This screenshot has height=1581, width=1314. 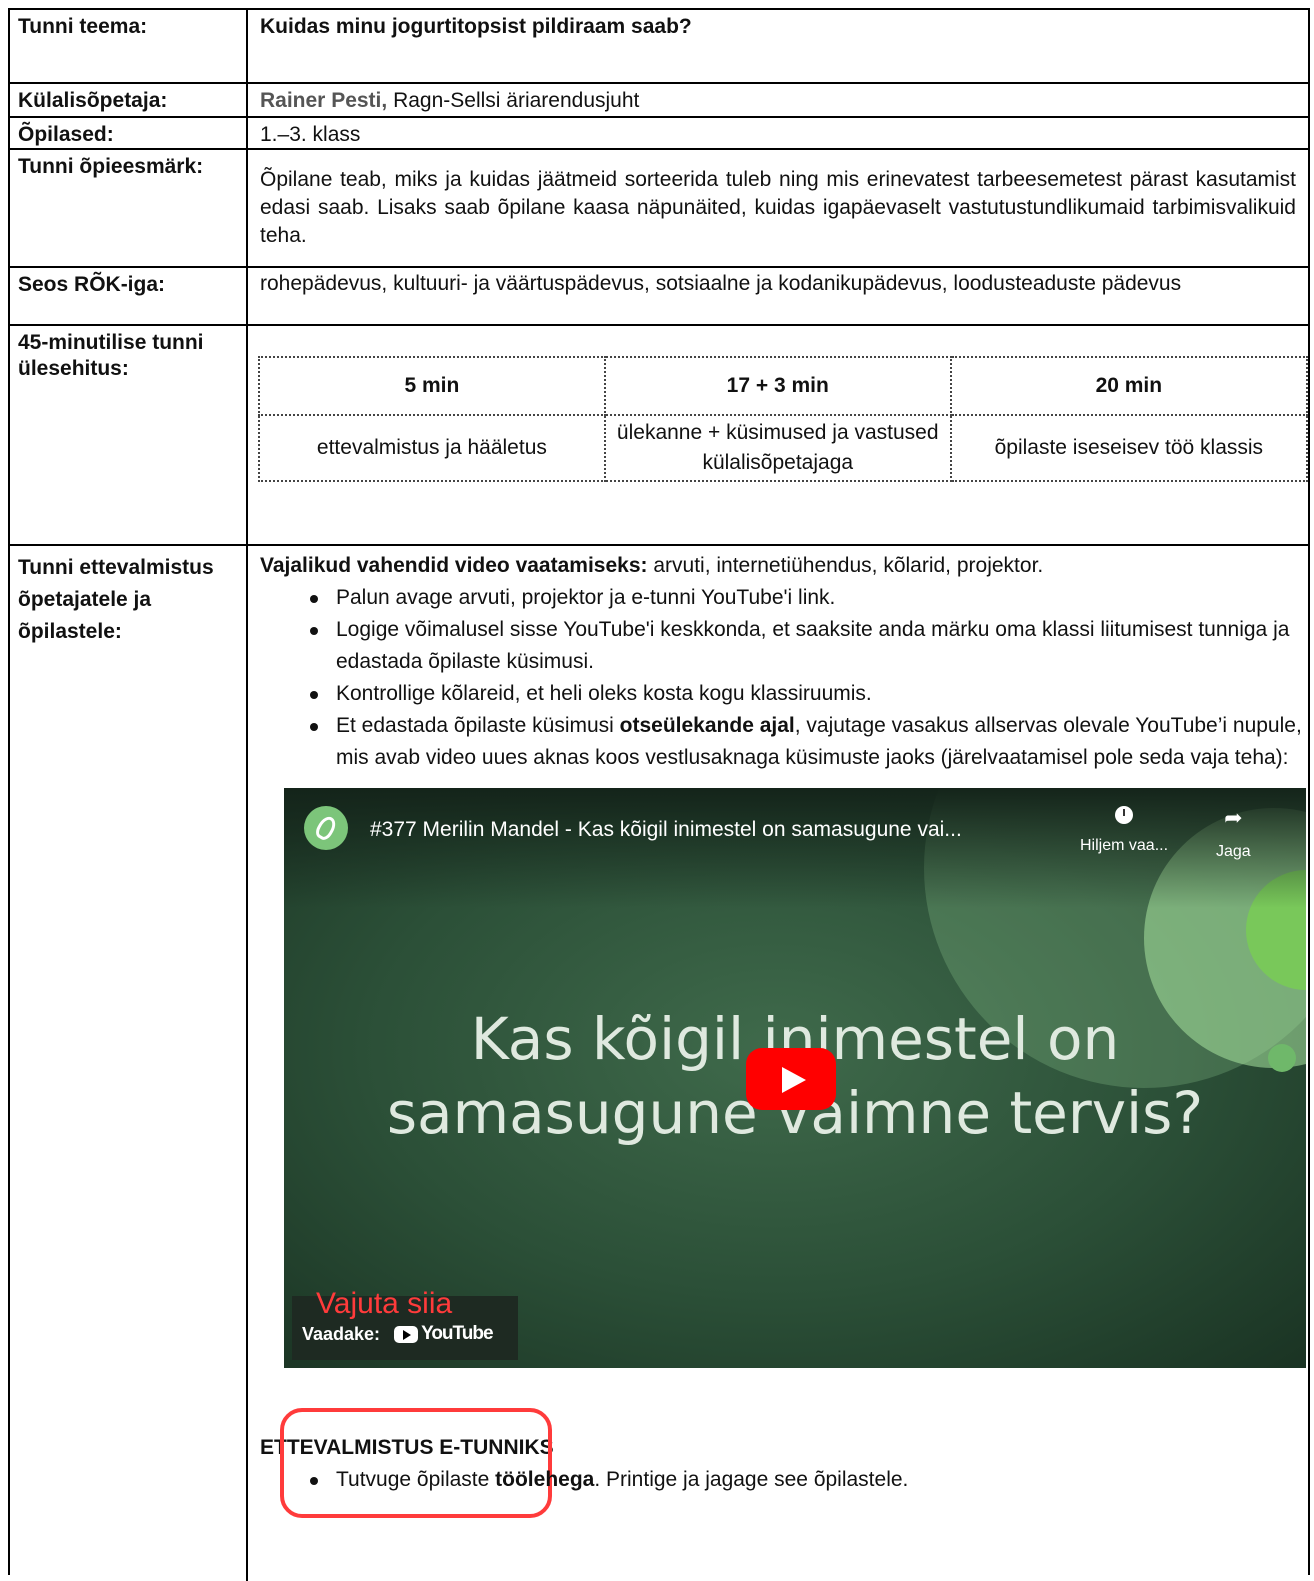 I want to click on label-topic: Tunni teema:, so click(x=129, y=46).